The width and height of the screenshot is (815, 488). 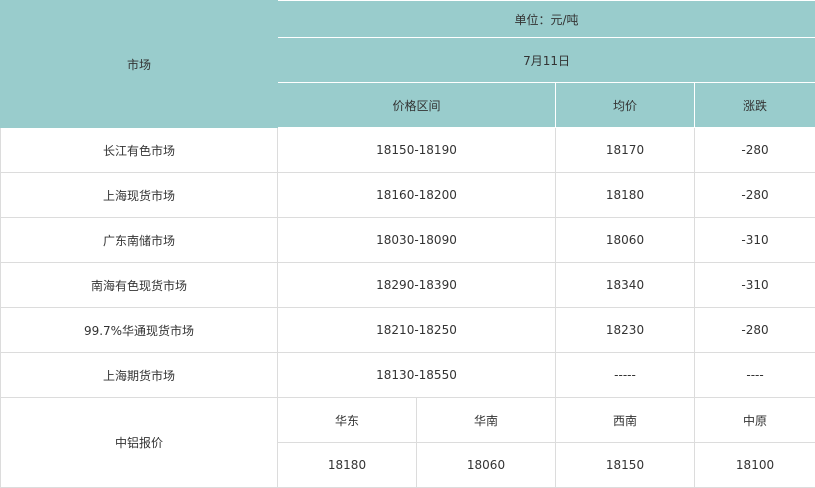 I want to click on date-label: 7月11日, so click(x=546, y=60).